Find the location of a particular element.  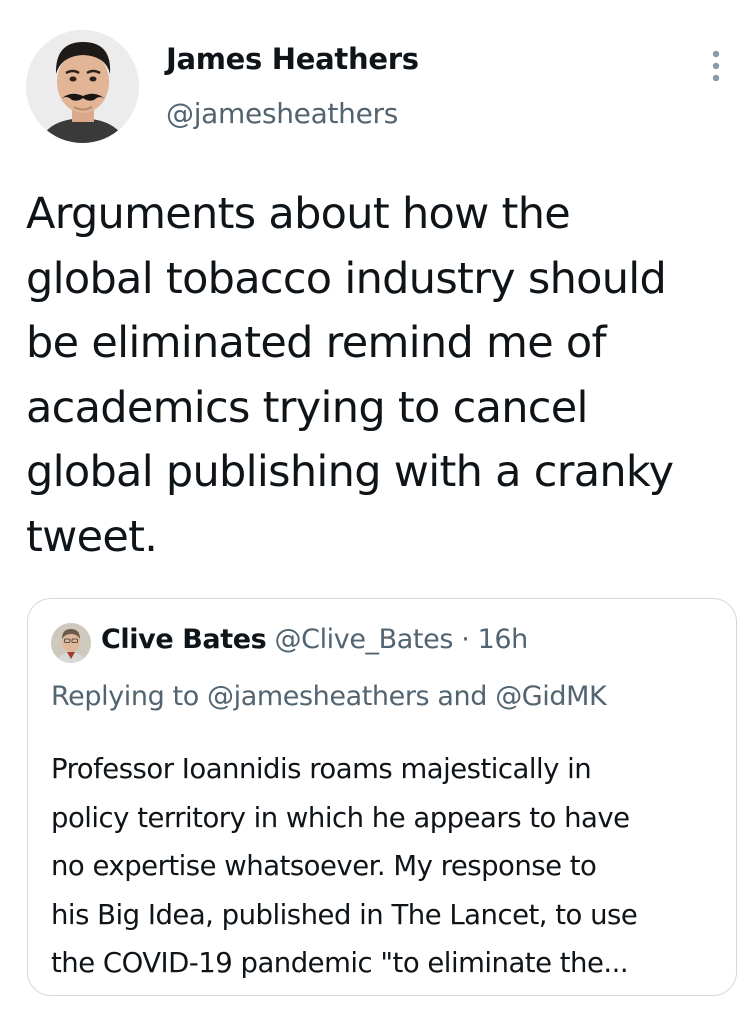

author-avatar is located at coordinates (82, 86).